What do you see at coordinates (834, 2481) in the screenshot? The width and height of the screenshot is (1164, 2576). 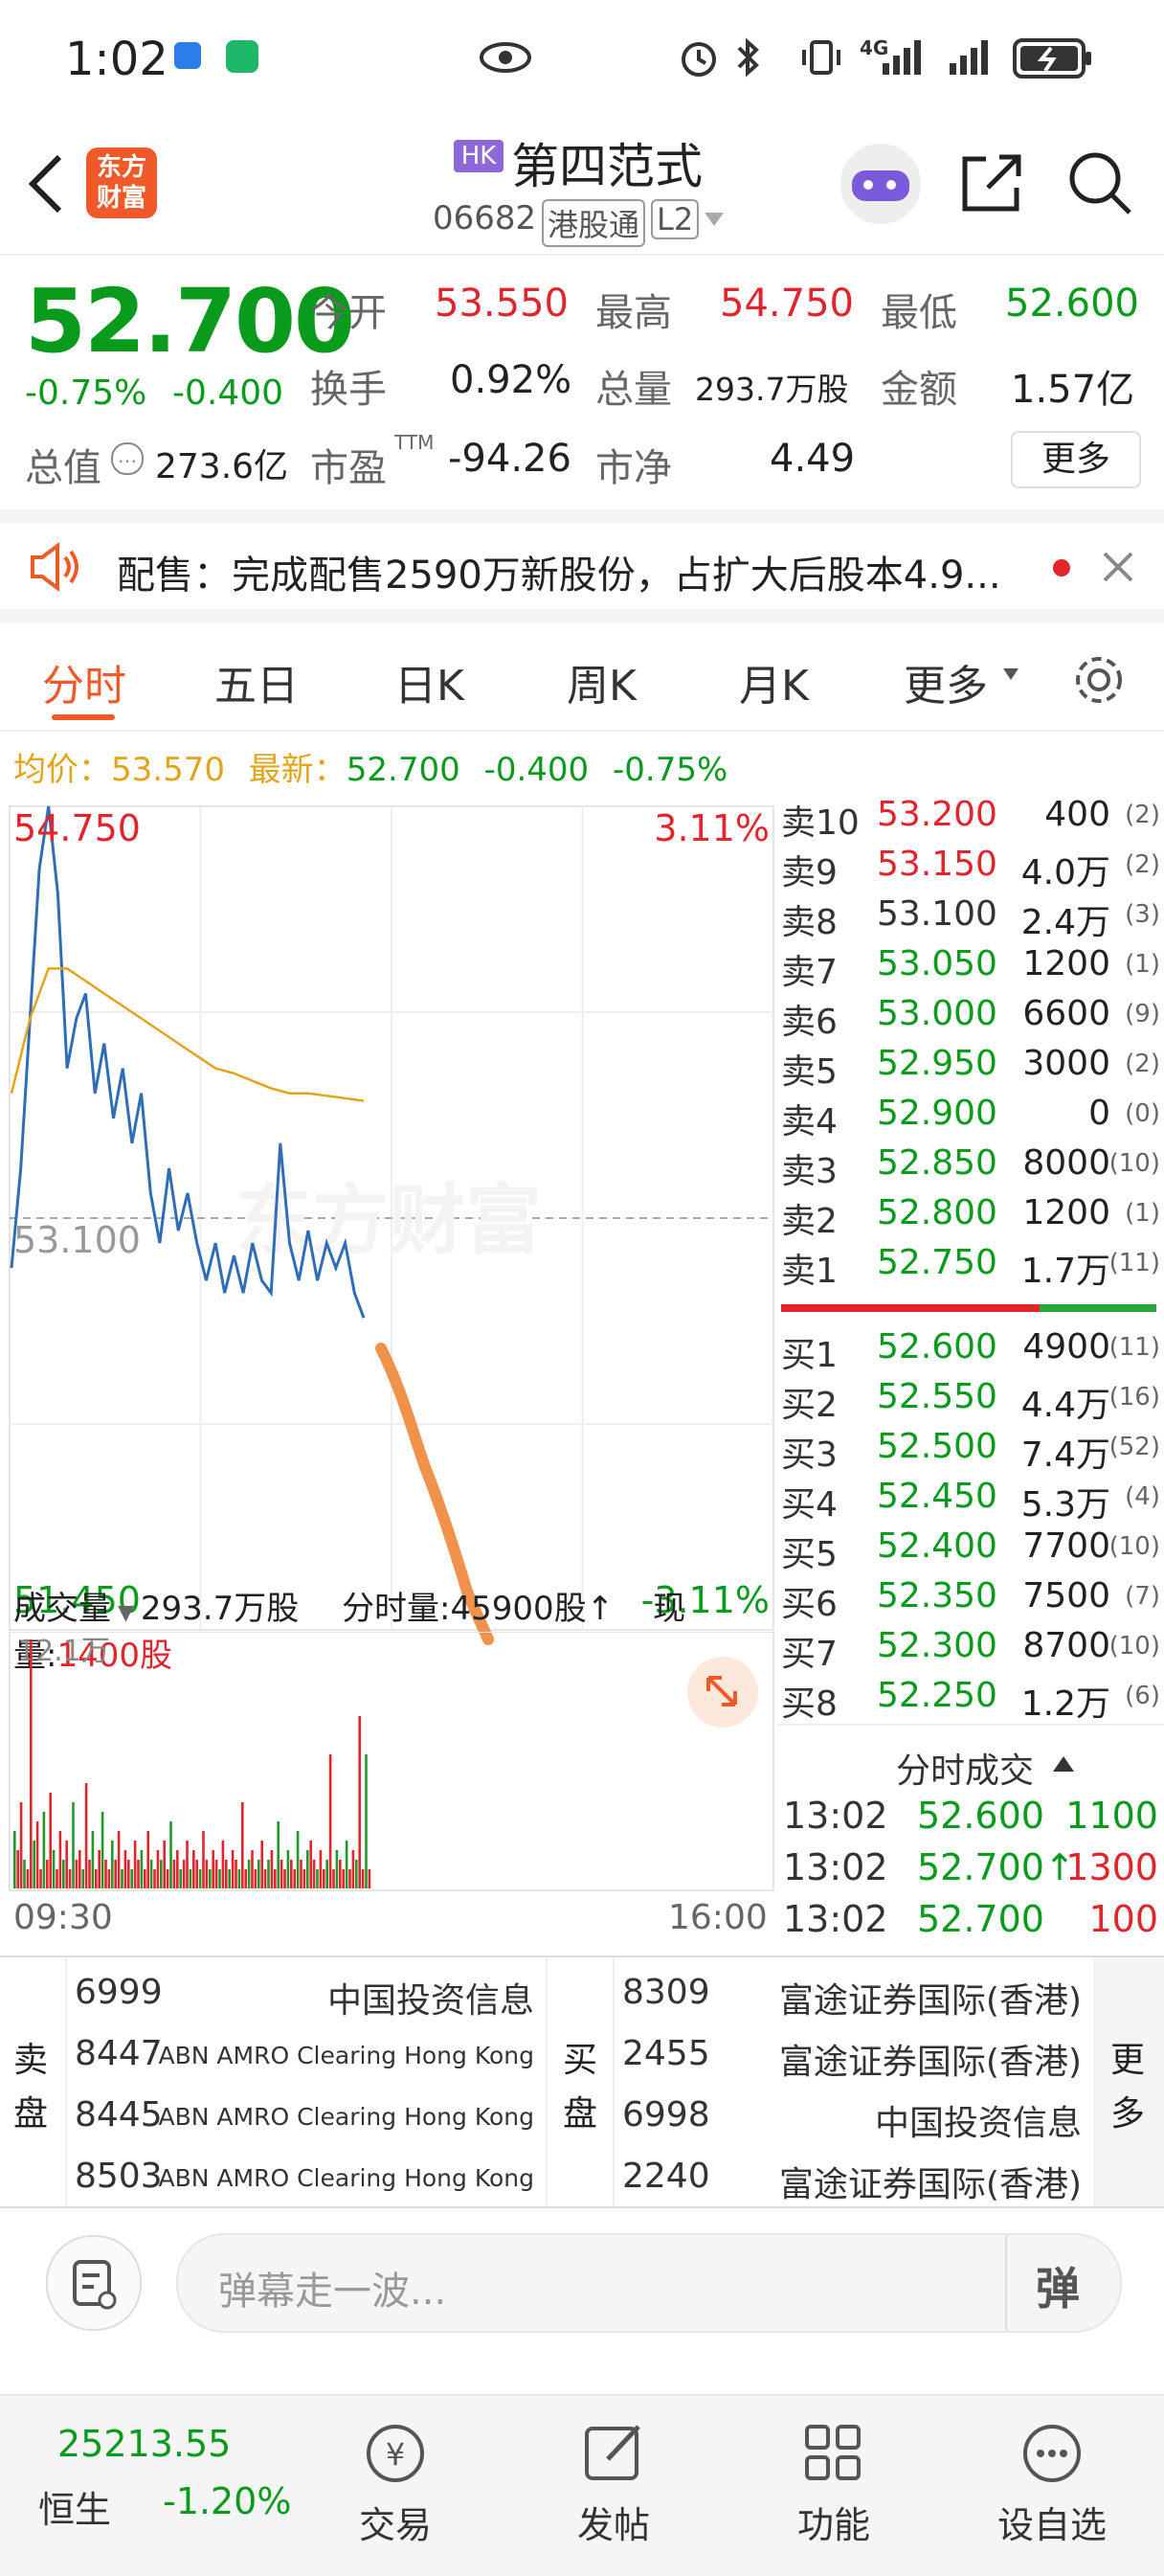 I see `nav-features: 功能` at bounding box center [834, 2481].